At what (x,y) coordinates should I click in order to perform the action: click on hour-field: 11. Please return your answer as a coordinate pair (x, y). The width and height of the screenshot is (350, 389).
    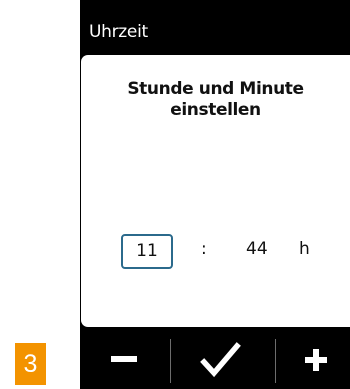
    Looking at the image, I should click on (147, 251).